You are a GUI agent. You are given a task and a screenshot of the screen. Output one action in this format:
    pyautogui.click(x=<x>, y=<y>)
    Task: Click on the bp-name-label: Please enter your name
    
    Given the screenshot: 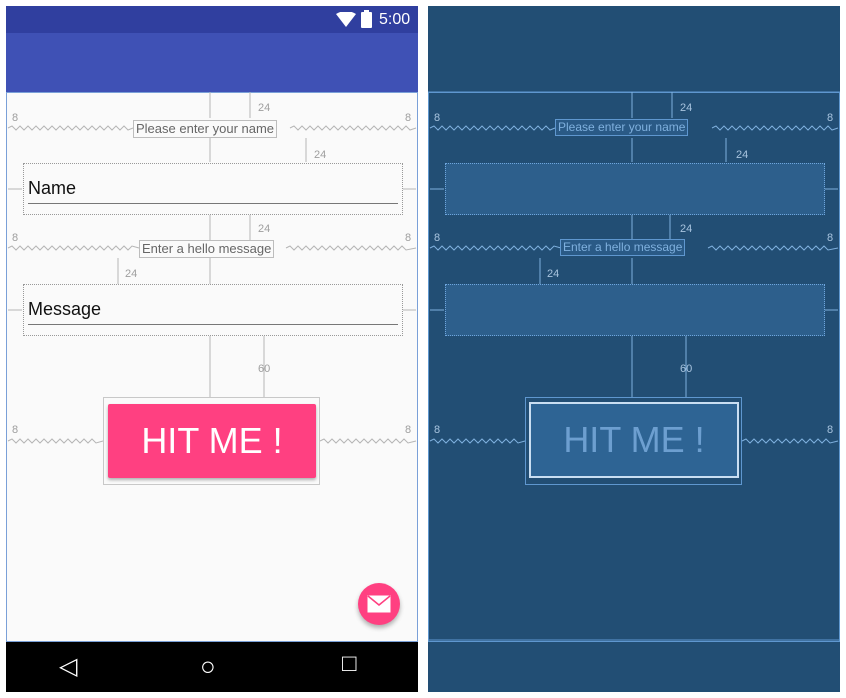 What is the action you would take?
    pyautogui.click(x=622, y=127)
    